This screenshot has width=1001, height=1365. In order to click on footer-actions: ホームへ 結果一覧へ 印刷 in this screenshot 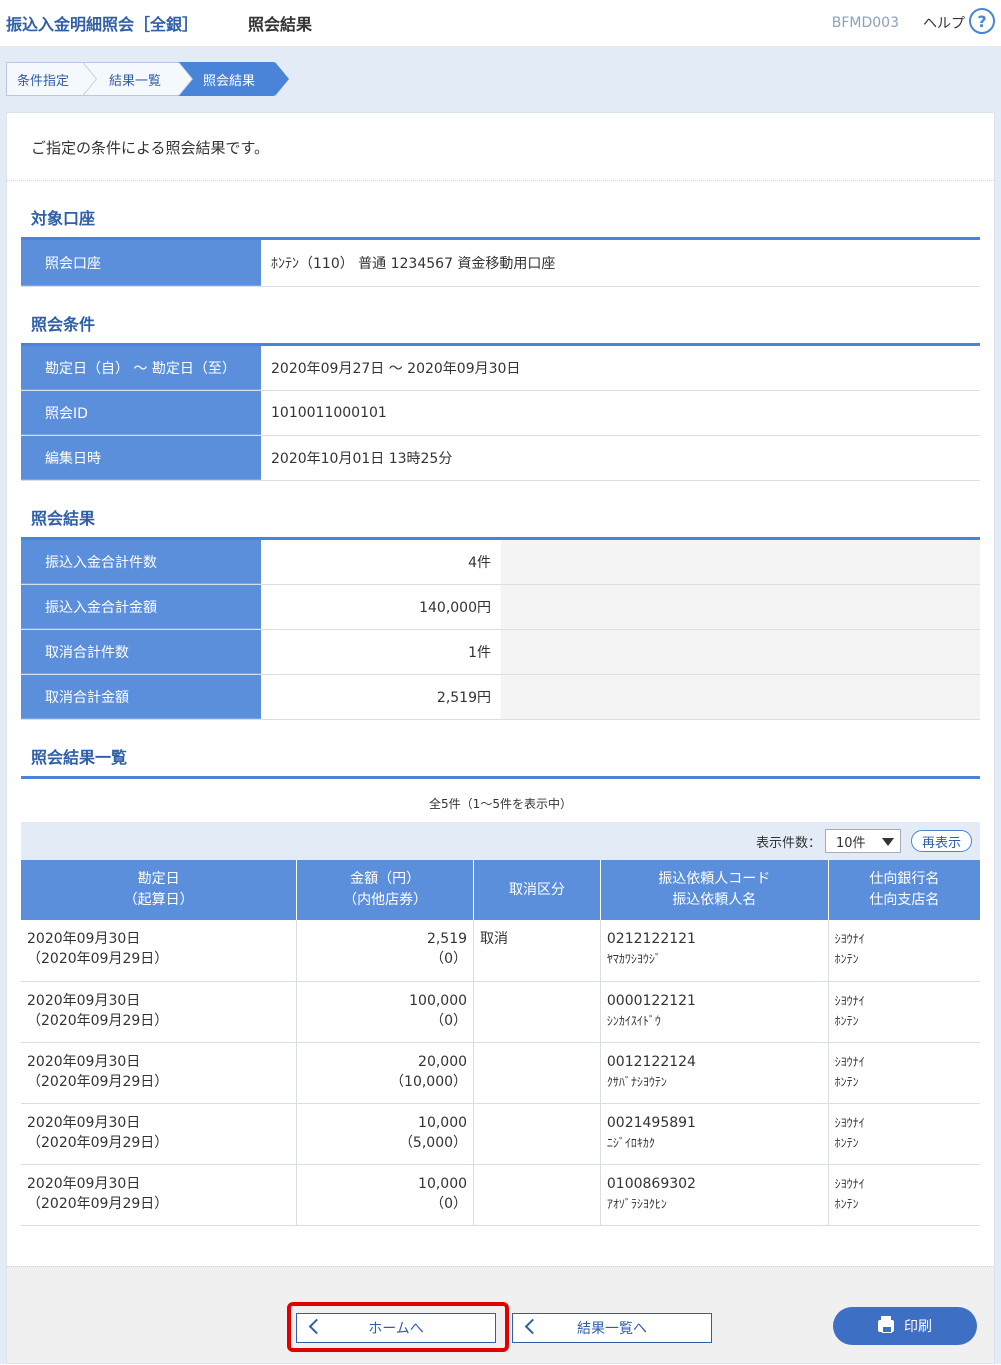, I will do `click(500, 1314)`.